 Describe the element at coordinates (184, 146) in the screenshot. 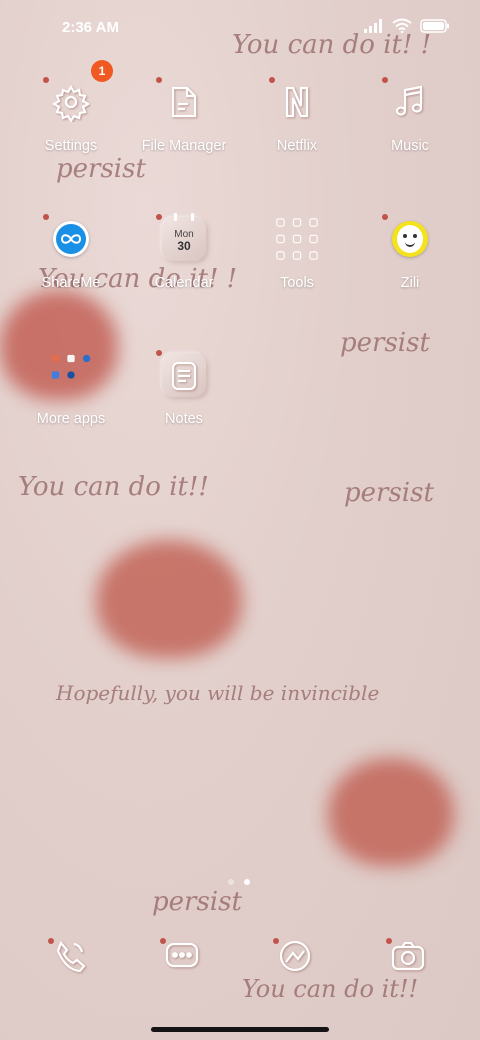

I see `app-label: File Manager` at that location.